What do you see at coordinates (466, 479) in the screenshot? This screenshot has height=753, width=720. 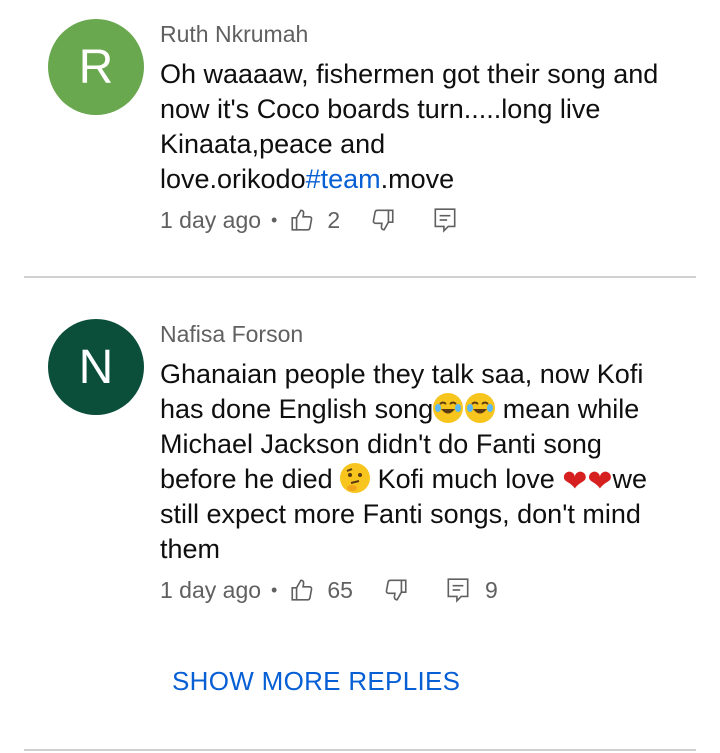 I see `comment-text-part: Kofi much love` at bounding box center [466, 479].